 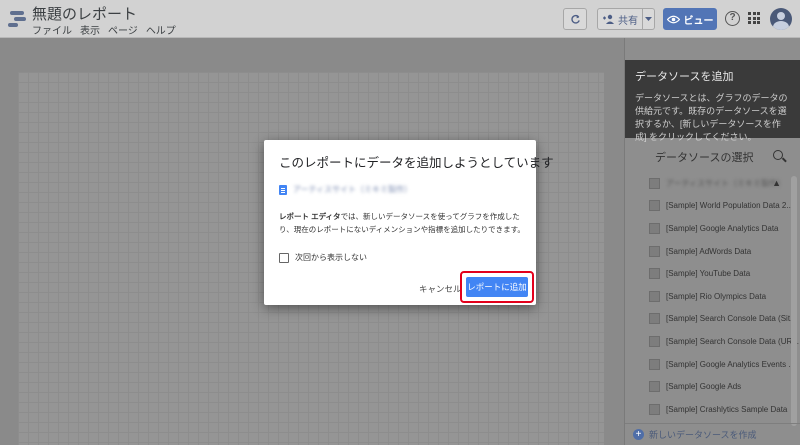 I want to click on list-item: [Sample] Crashlytics Sample Data, so click(x=712, y=409).